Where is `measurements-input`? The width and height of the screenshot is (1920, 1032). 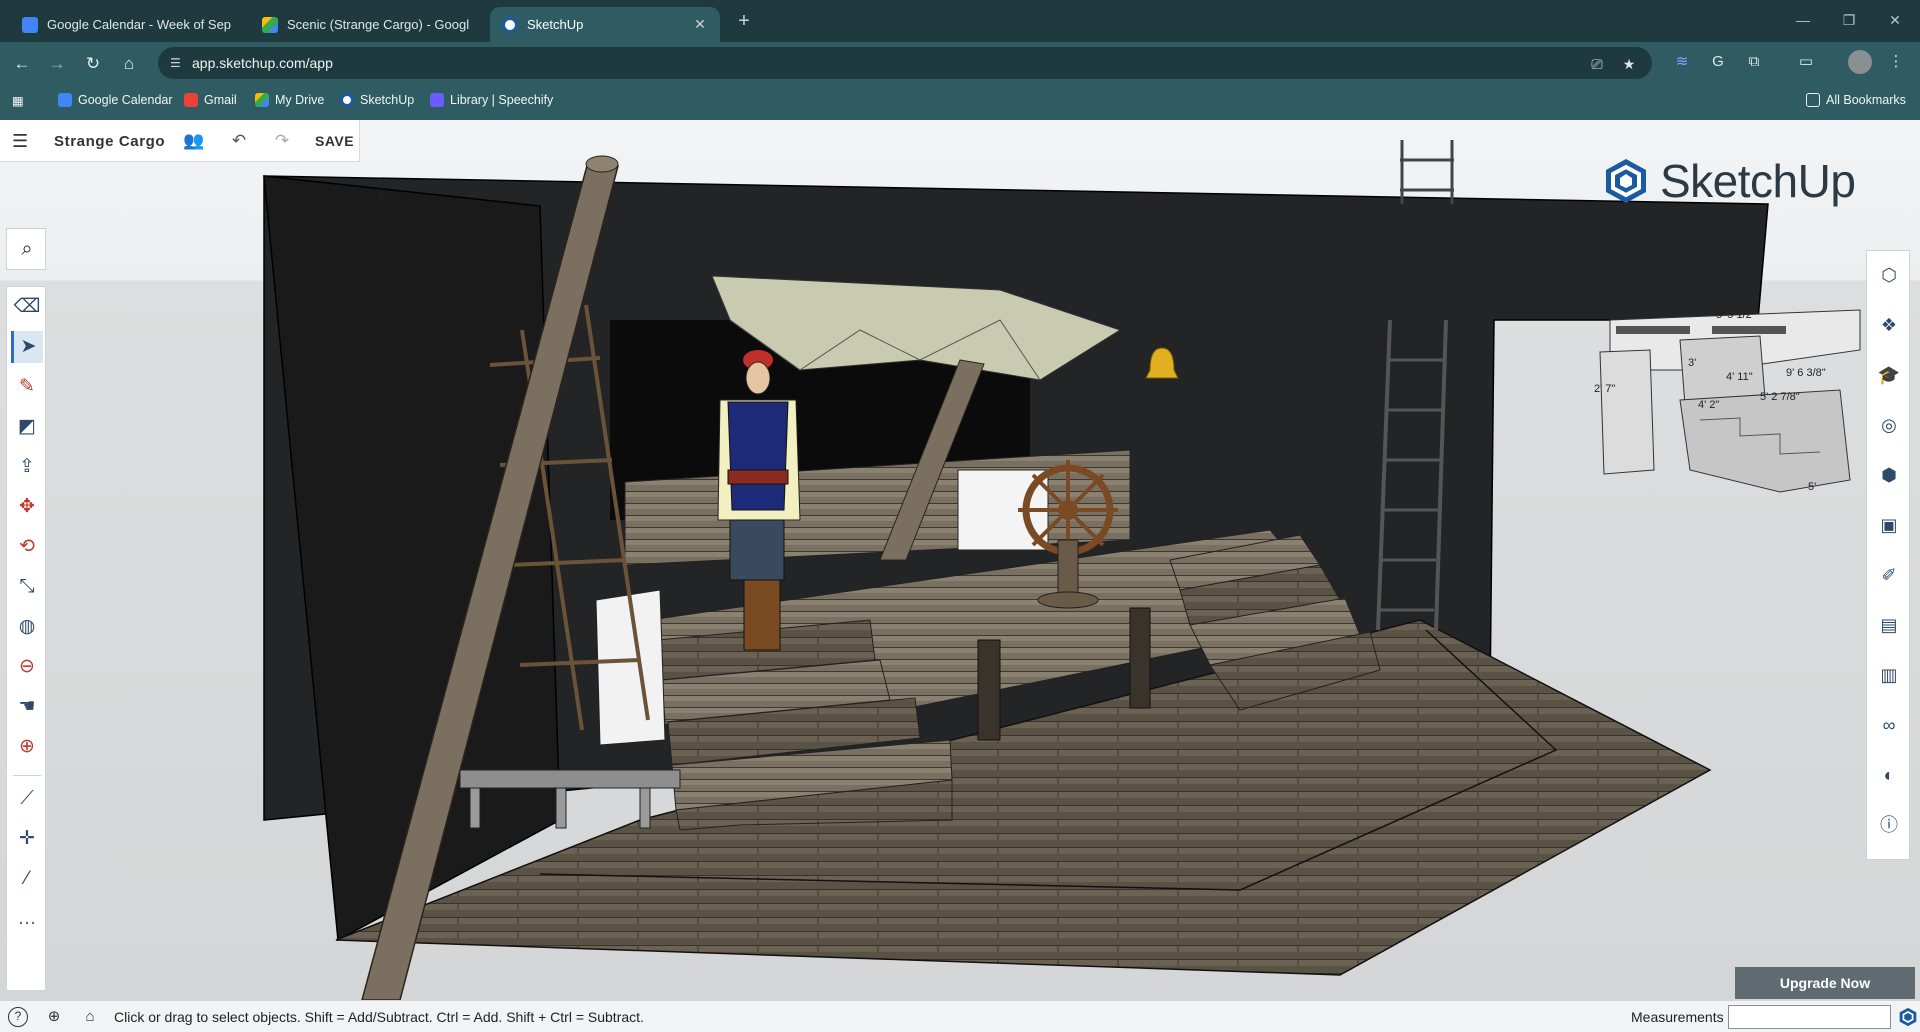 measurements-input is located at coordinates (1809, 1017).